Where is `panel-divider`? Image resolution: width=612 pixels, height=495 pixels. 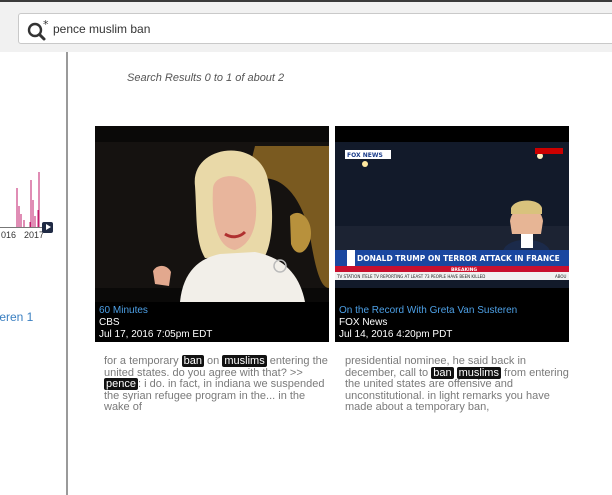 panel-divider is located at coordinates (67, 273).